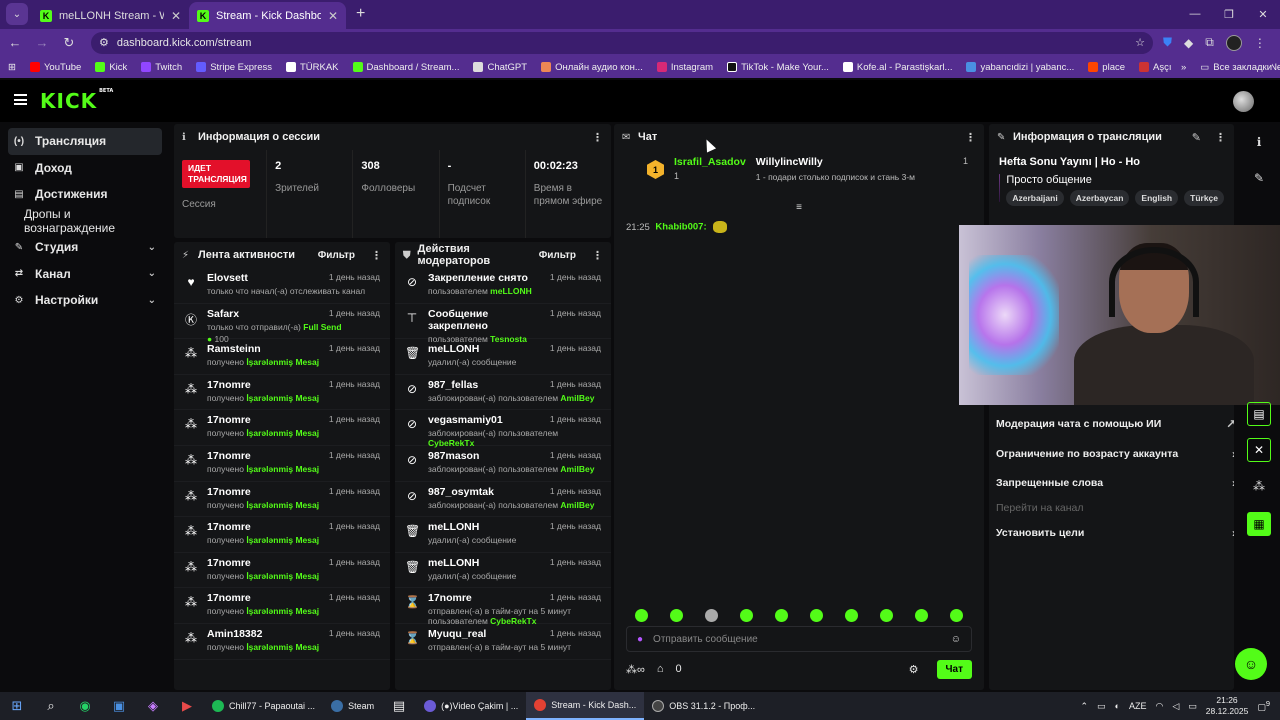  Describe the element at coordinates (15, 42) in the screenshot. I see `back-icon: ←` at that location.